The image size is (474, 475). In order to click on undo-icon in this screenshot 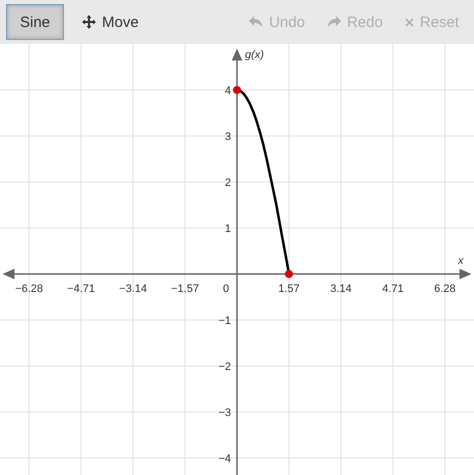, I will do `click(256, 22)`.